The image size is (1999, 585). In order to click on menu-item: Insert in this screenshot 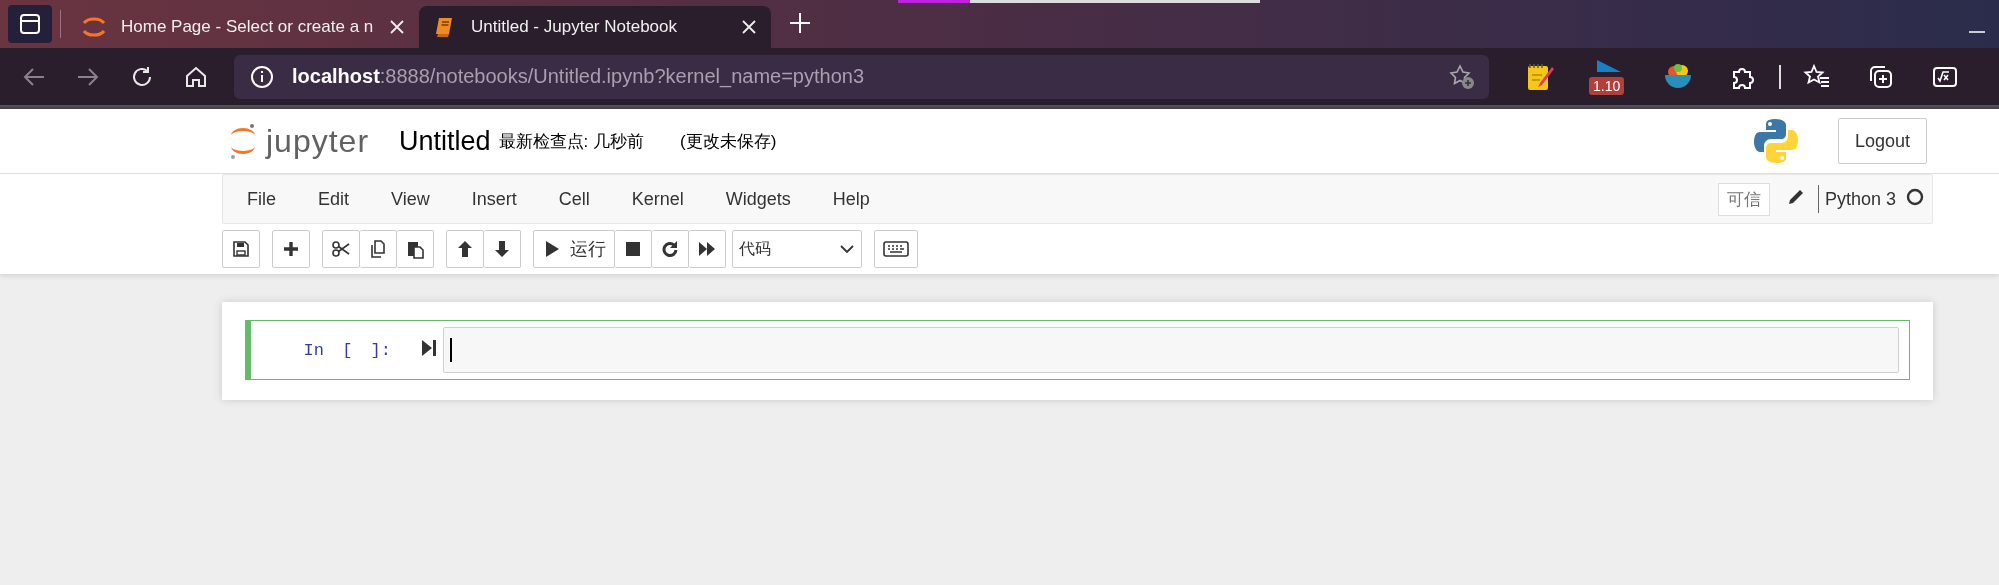, I will do `click(494, 199)`.